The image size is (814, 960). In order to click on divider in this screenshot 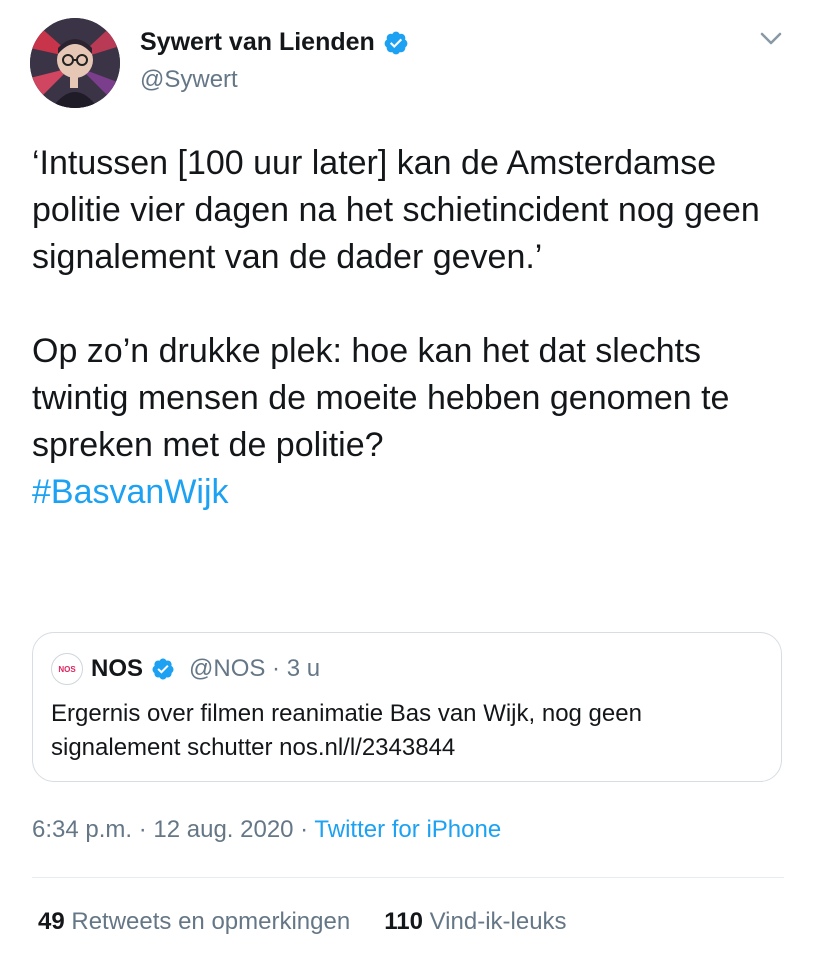, I will do `click(408, 877)`.